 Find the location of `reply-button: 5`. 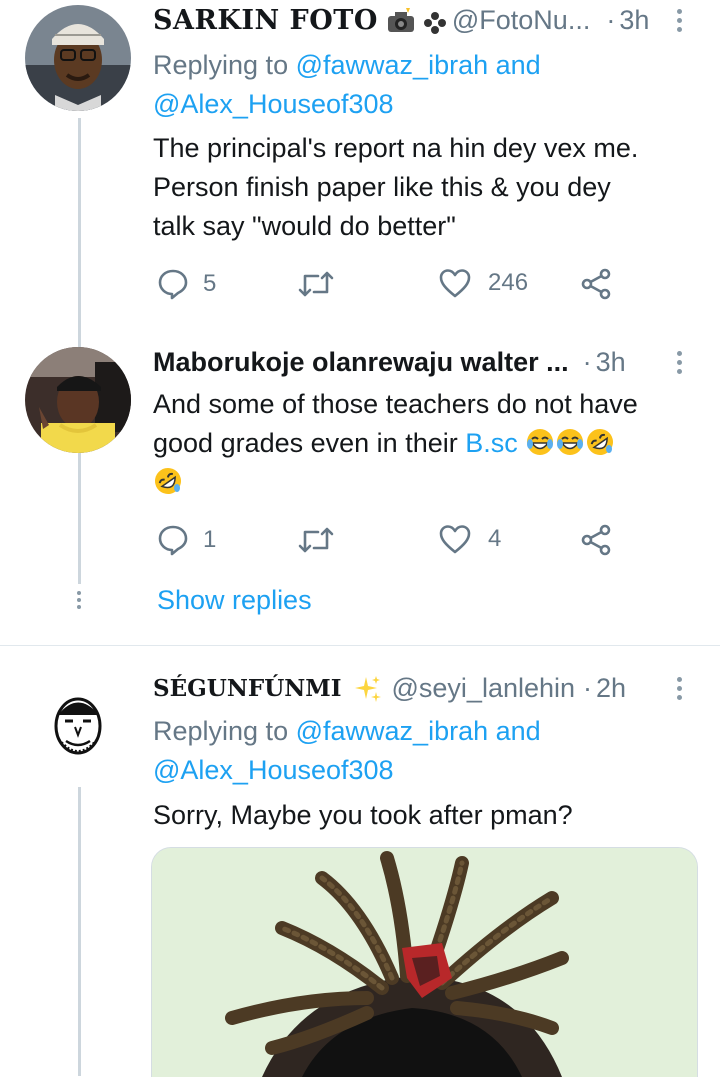

reply-button: 5 is located at coordinates (186, 284).